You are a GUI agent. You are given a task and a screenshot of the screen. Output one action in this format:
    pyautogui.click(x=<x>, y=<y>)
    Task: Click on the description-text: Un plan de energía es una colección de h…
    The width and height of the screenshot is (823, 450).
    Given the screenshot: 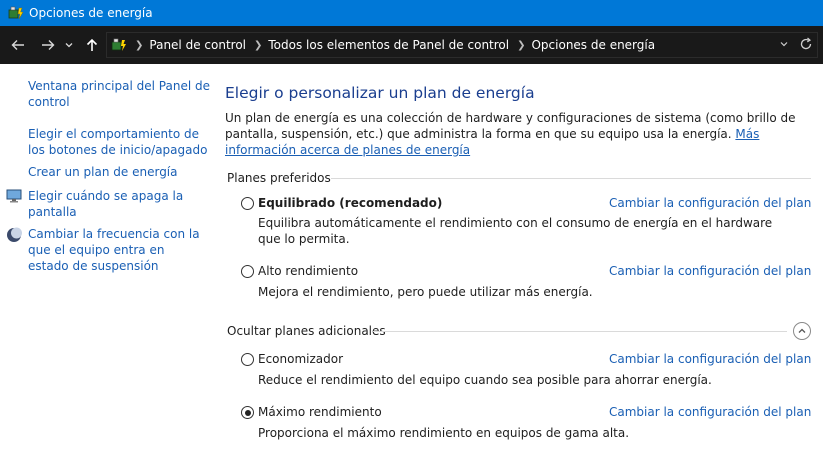 What is the action you would take?
    pyautogui.click(x=510, y=126)
    